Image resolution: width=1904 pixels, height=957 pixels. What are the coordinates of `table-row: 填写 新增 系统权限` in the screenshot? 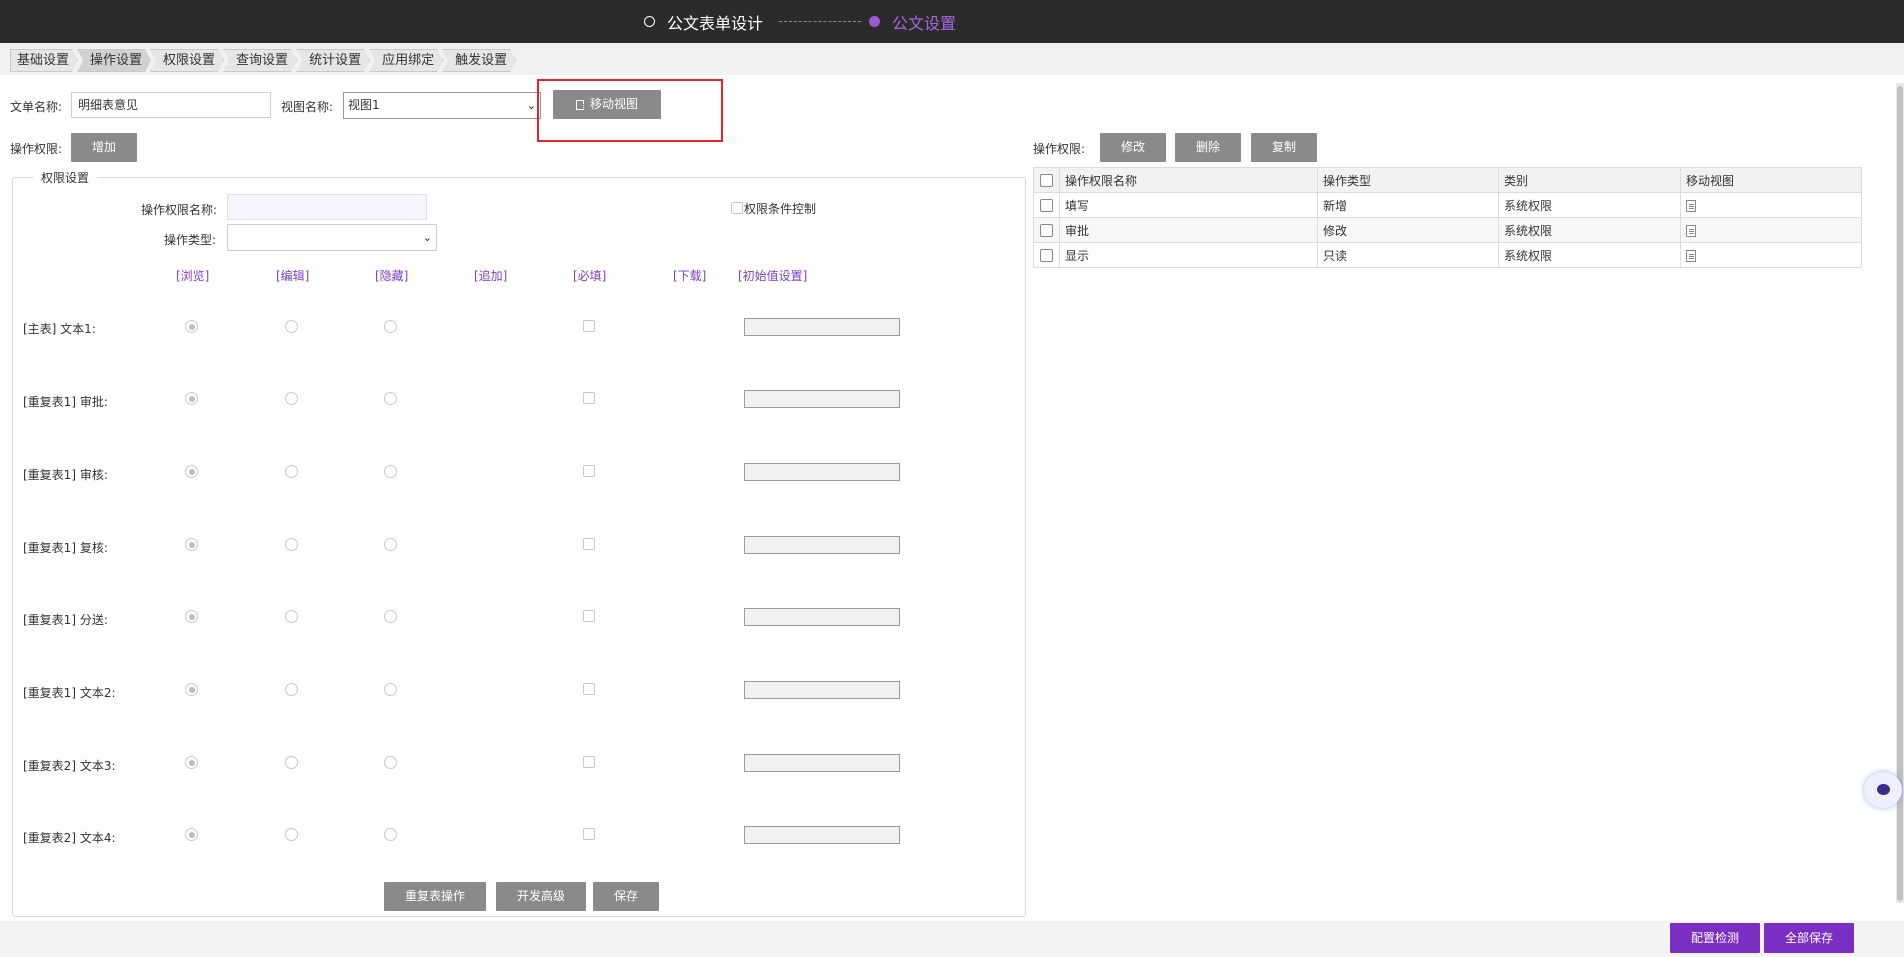 It's located at (1447, 205).